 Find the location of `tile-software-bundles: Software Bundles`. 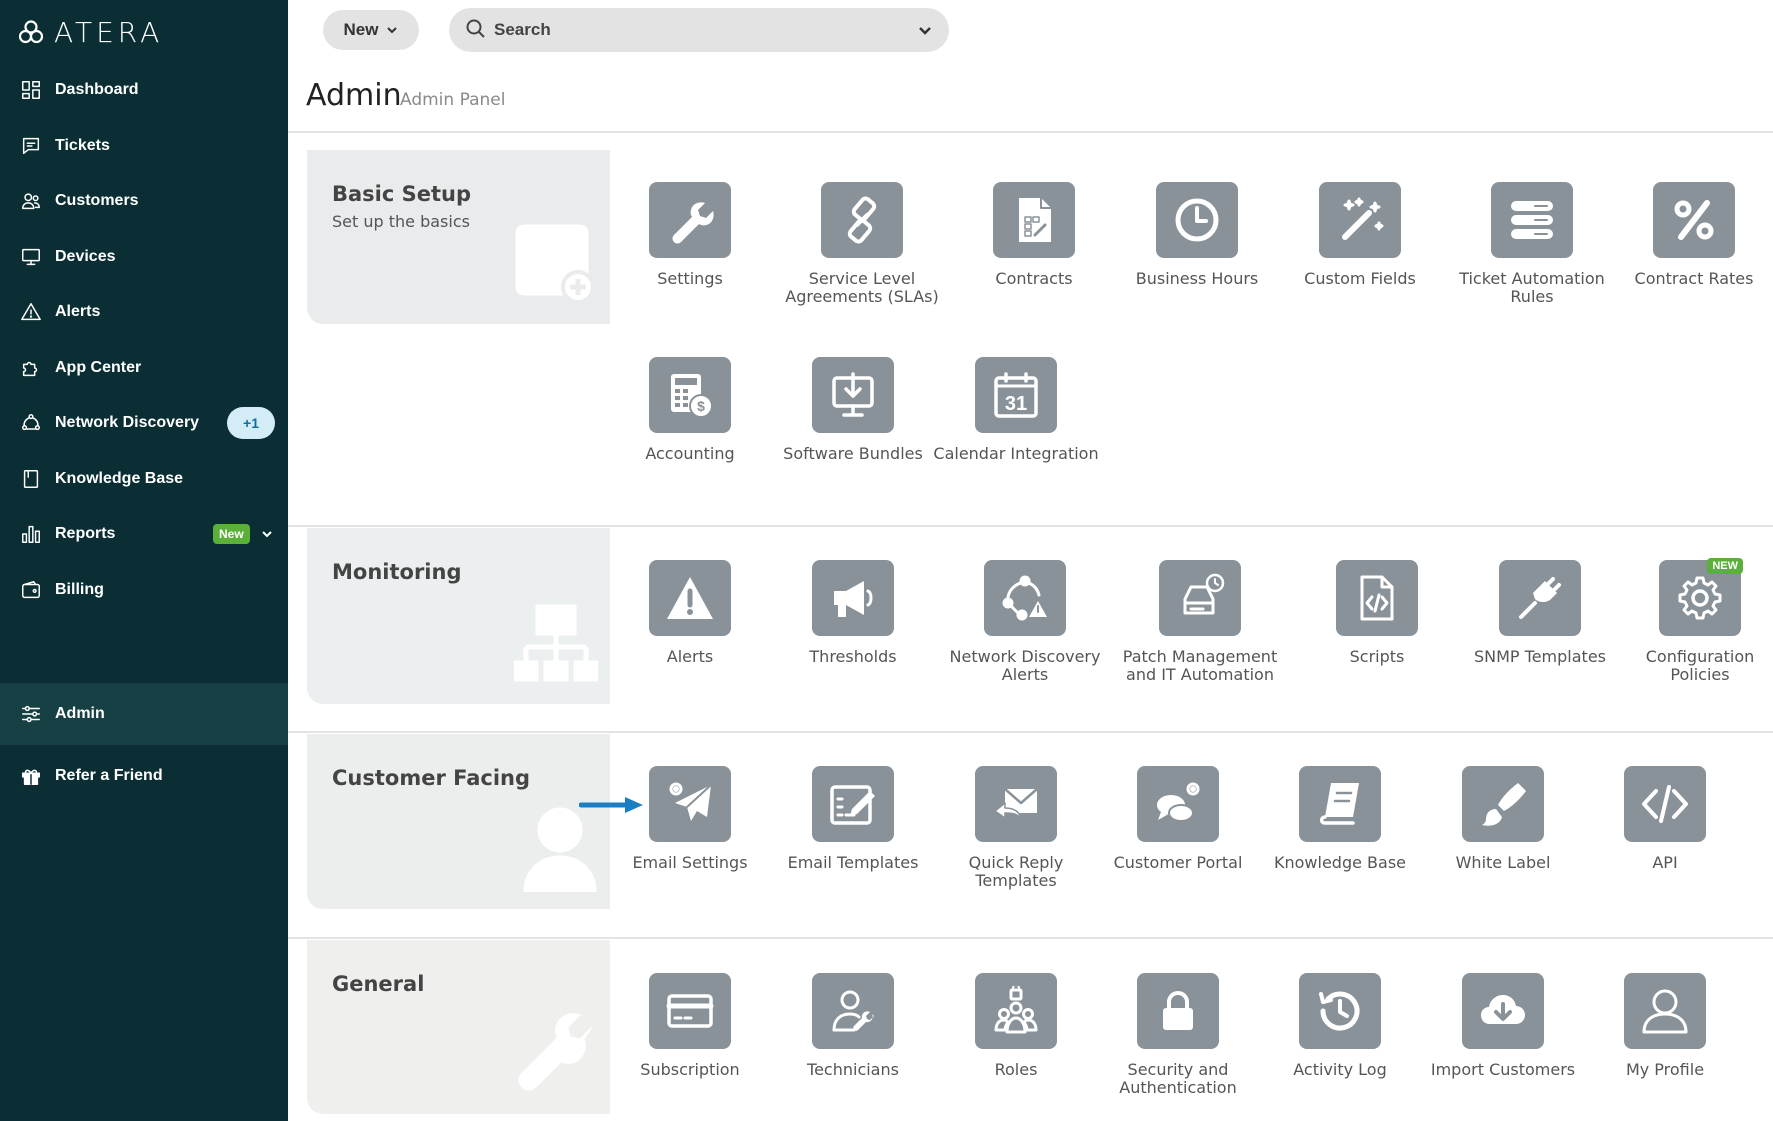

tile-software-bundles: Software Bundles is located at coordinates (853, 410).